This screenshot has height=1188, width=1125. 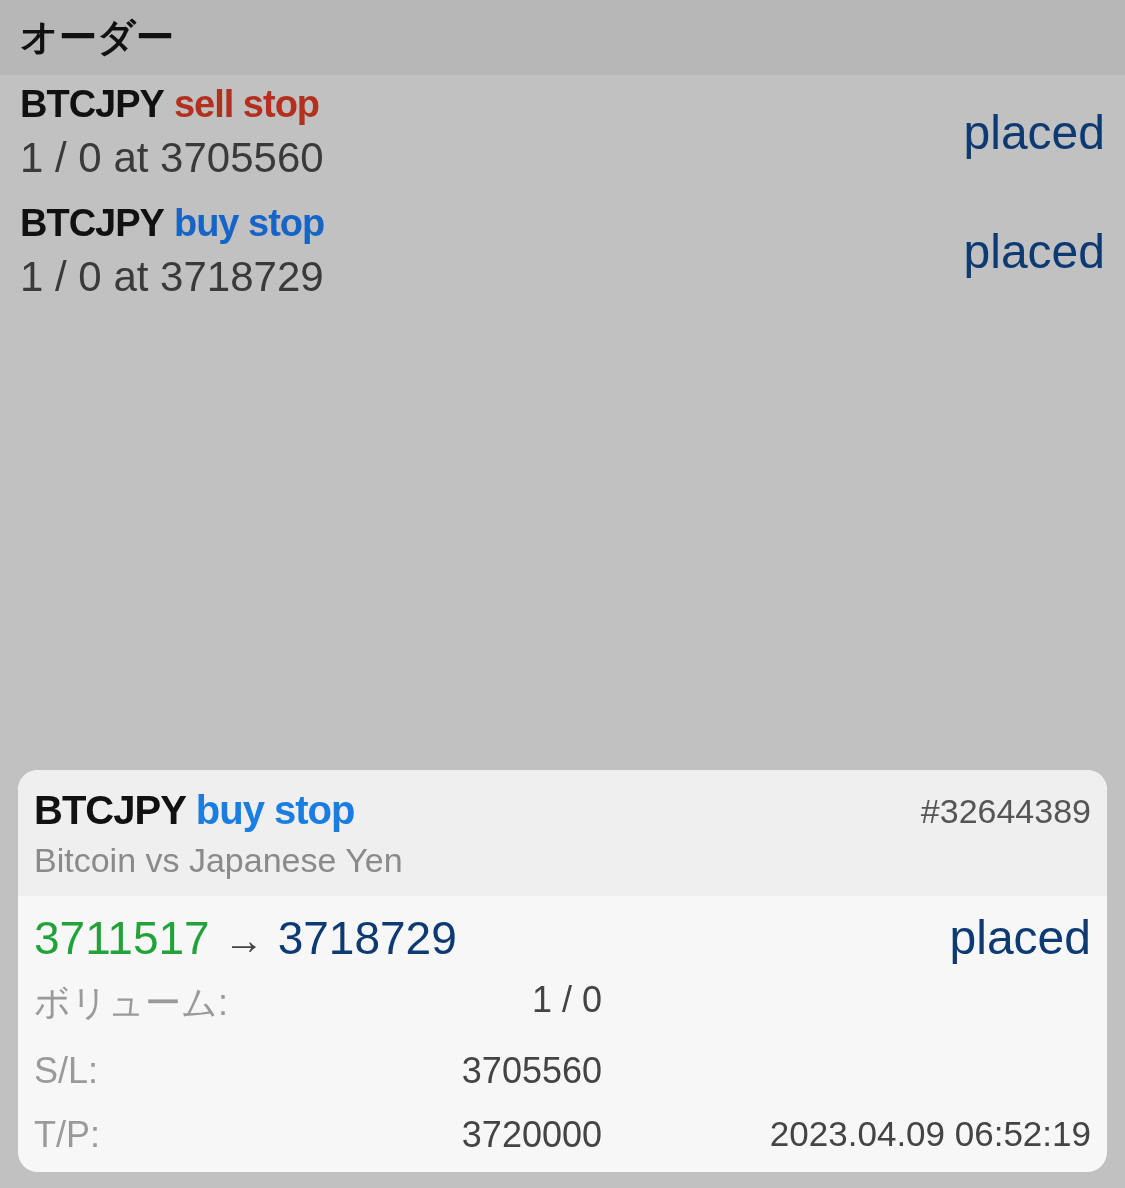 What do you see at coordinates (531, 1135) in the screenshot?
I see `field-value: 3720000` at bounding box center [531, 1135].